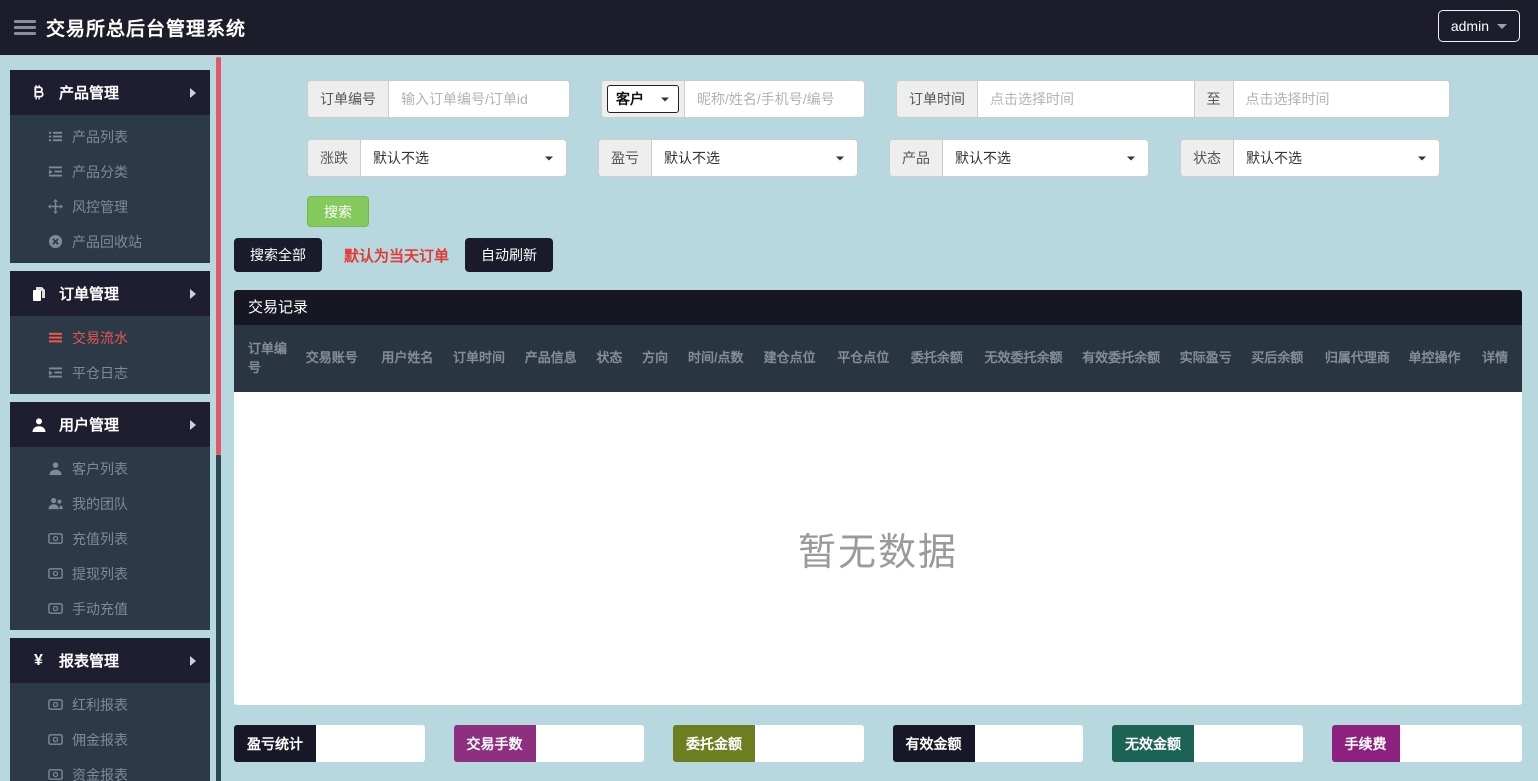 Image resolution: width=1538 pixels, height=781 pixels. What do you see at coordinates (655, 358) in the screenshot?
I see `column-header: 方向` at bounding box center [655, 358].